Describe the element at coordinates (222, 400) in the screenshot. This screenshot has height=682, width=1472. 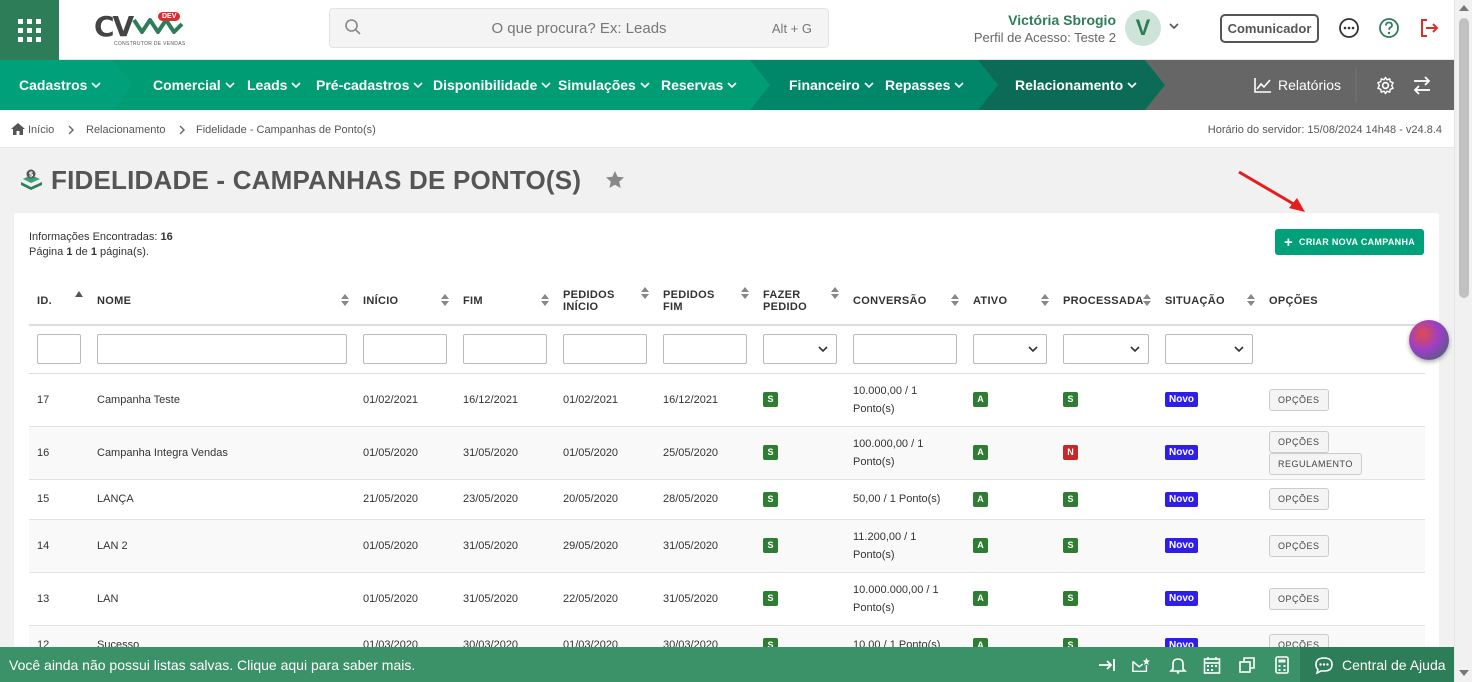
I see `cell-nome: Campanha Teste` at that location.